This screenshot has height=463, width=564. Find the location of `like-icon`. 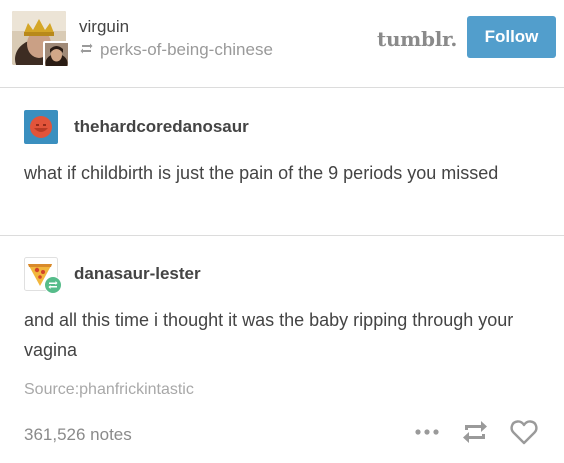

like-icon is located at coordinates (524, 432).